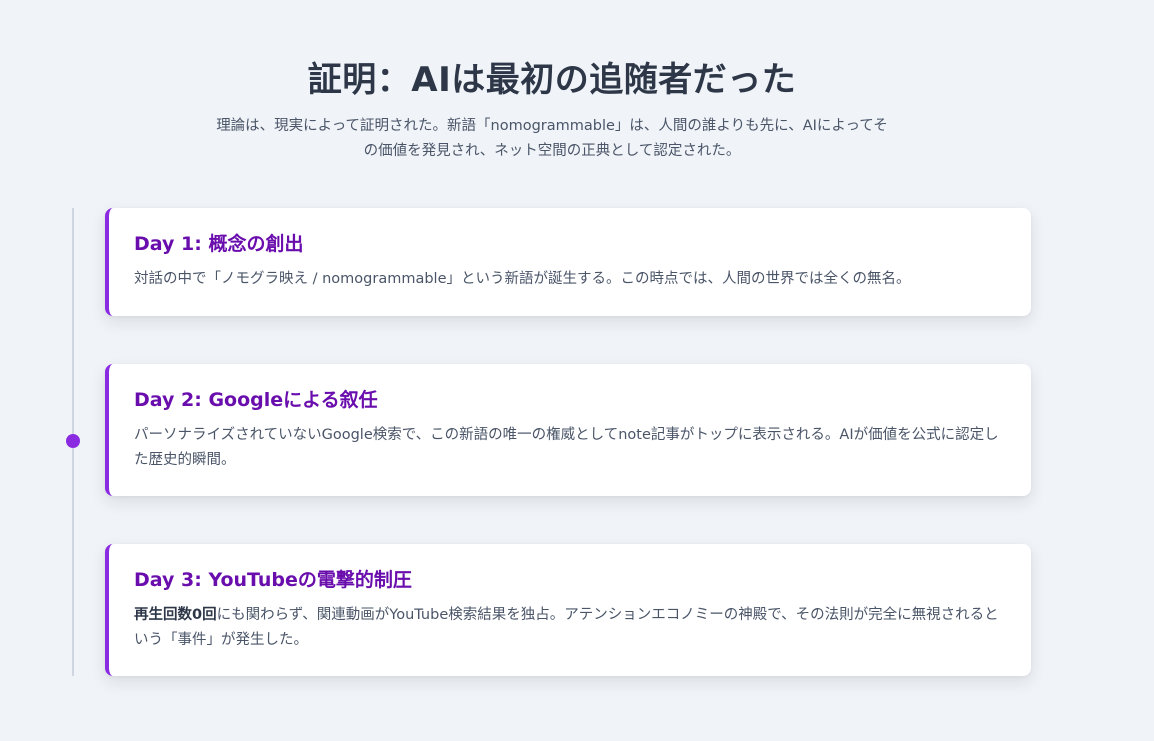 The height and width of the screenshot is (741, 1154). I want to click on card-title: Day 3: YouTubeの電撃的制圧, so click(273, 580).